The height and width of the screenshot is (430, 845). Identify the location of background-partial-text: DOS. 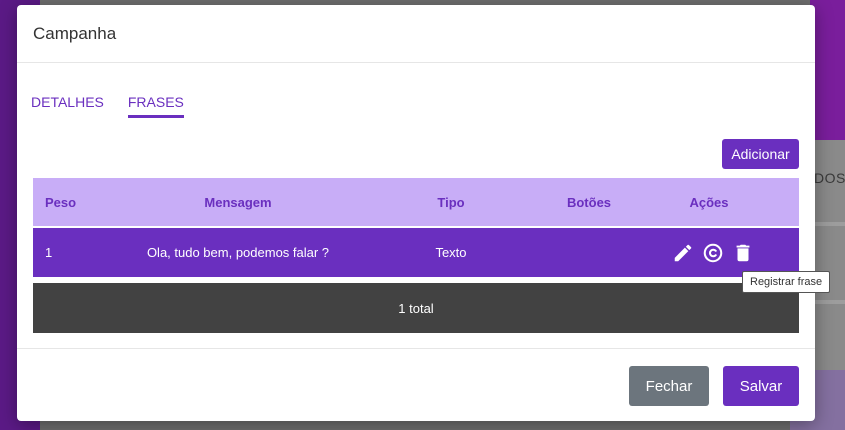
(829, 178).